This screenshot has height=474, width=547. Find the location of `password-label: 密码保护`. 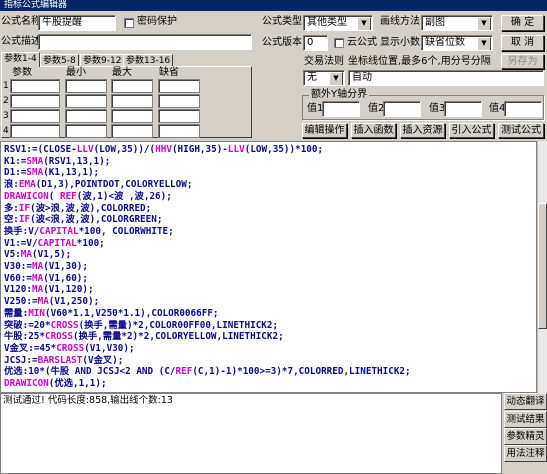

password-label: 密码保护 is located at coordinates (157, 21).